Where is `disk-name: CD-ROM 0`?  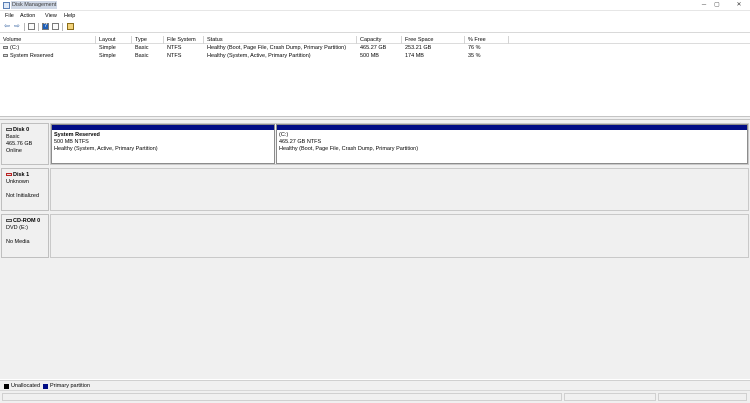 disk-name: CD-ROM 0 is located at coordinates (27, 221).